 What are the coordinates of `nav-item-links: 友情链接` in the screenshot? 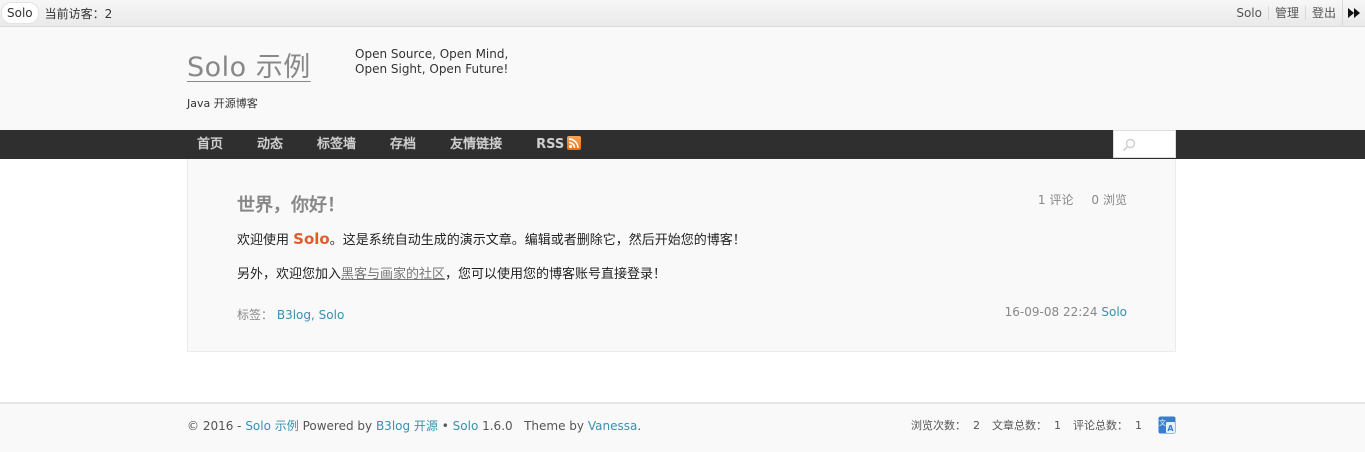 It's located at (476, 144).